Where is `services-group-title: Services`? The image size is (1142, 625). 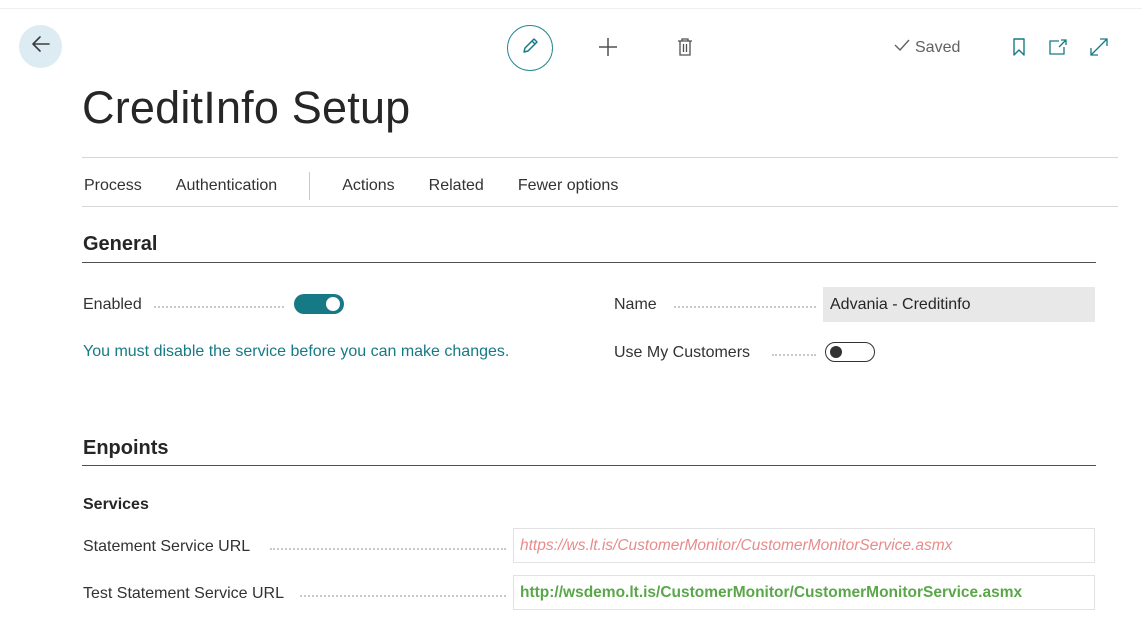
services-group-title: Services is located at coordinates (116, 504).